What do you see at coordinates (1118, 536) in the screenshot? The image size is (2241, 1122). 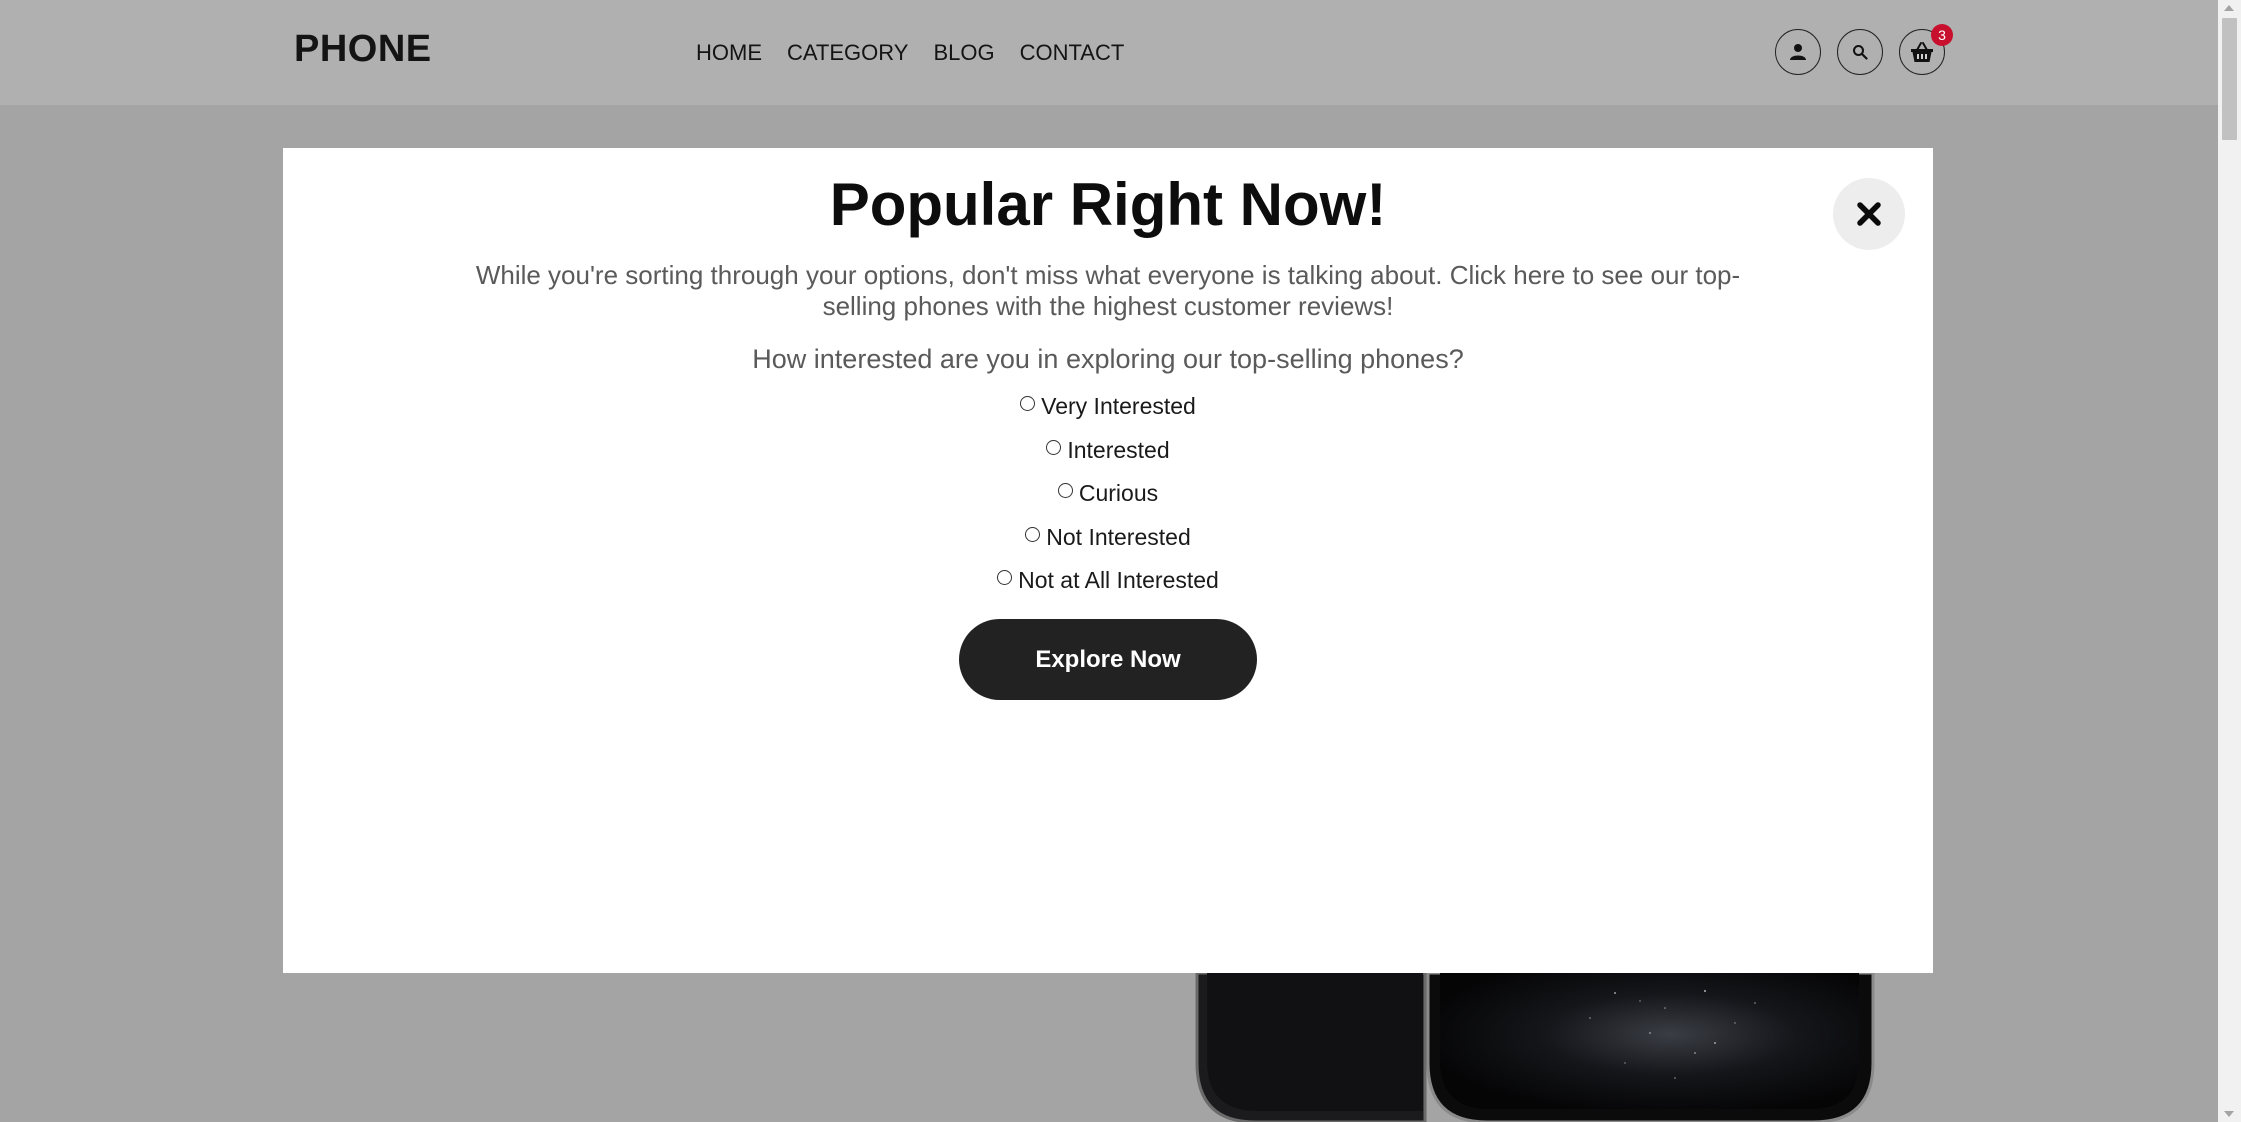 I see `option-label: Not Interested` at bounding box center [1118, 536].